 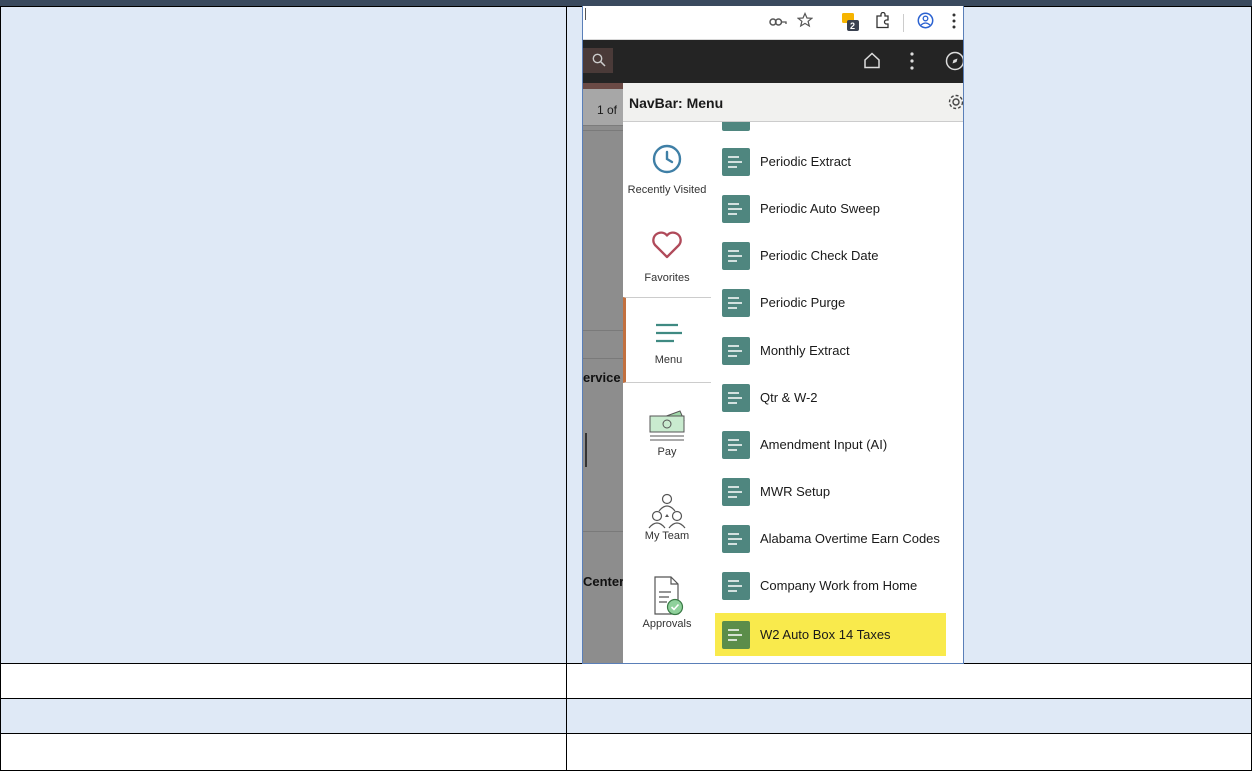 I want to click on tab-count-badge: 2, so click(x=853, y=26).